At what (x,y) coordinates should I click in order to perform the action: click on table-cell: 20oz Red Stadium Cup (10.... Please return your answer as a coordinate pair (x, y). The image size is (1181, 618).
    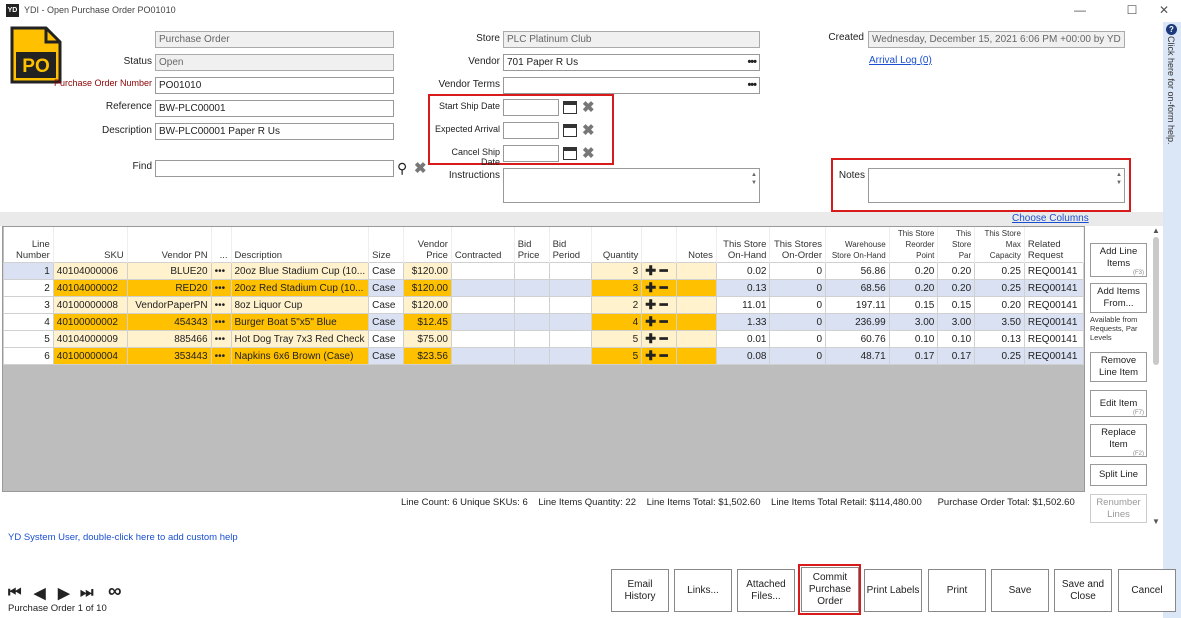
    Looking at the image, I should click on (300, 288).